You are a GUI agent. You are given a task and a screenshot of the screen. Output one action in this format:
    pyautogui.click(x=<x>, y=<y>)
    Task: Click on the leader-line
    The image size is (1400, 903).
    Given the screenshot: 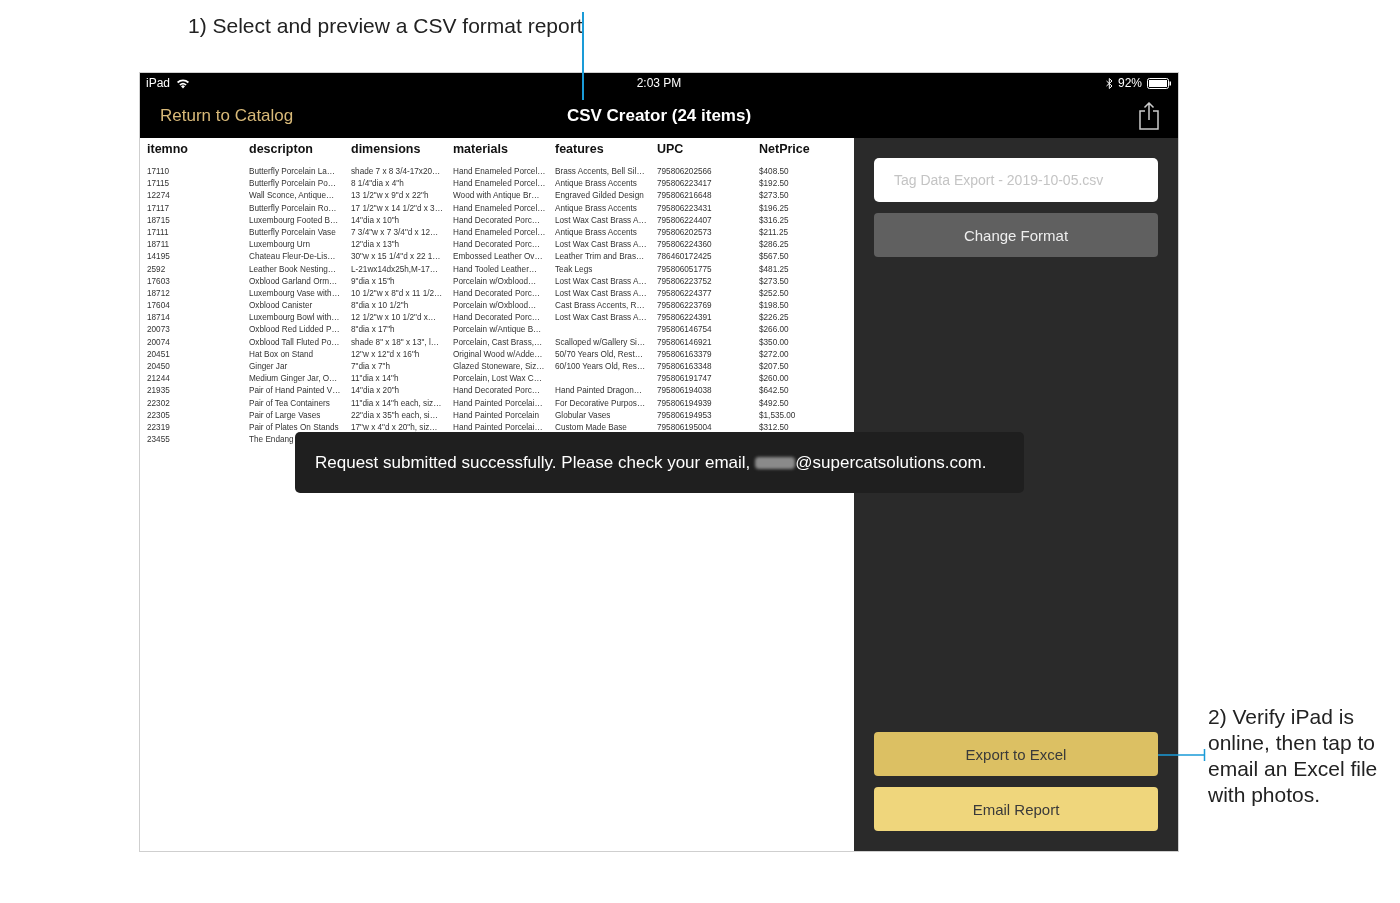 What is the action you would take?
    pyautogui.click(x=1182, y=755)
    